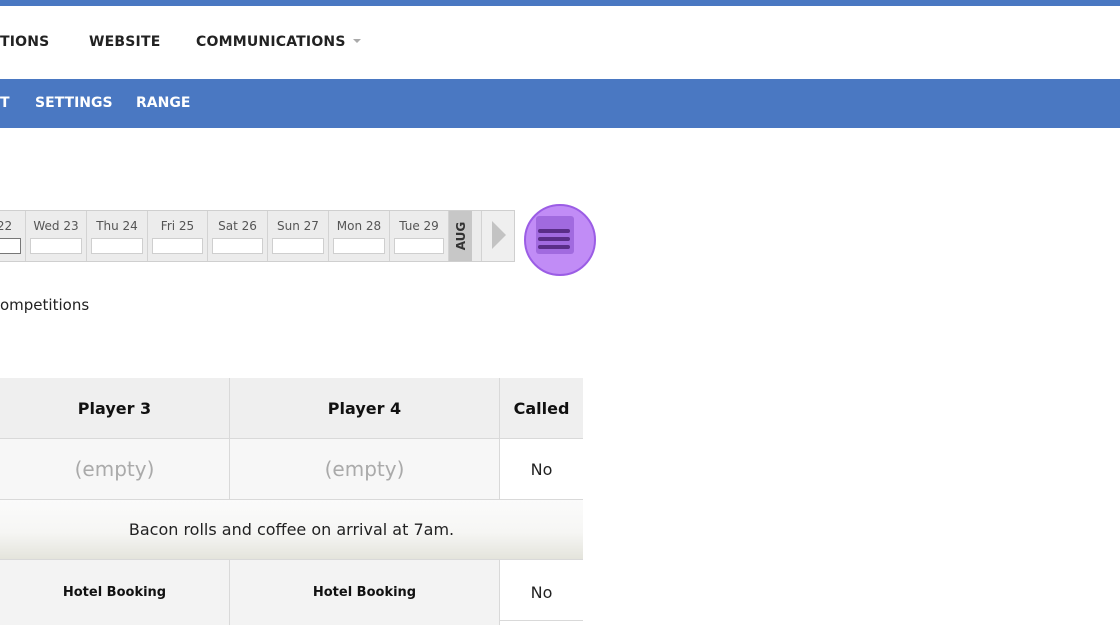  I want to click on nav-item-options: TIONS, so click(24, 42).